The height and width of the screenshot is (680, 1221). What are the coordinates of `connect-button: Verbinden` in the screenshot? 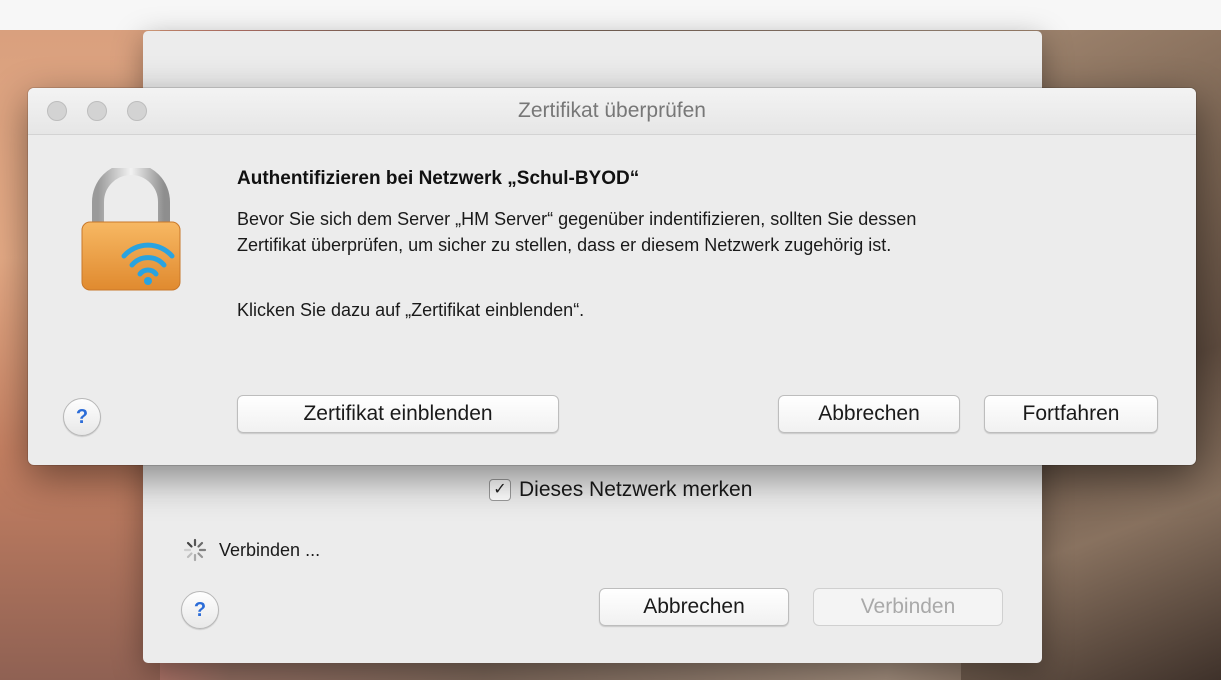 It's located at (908, 607).